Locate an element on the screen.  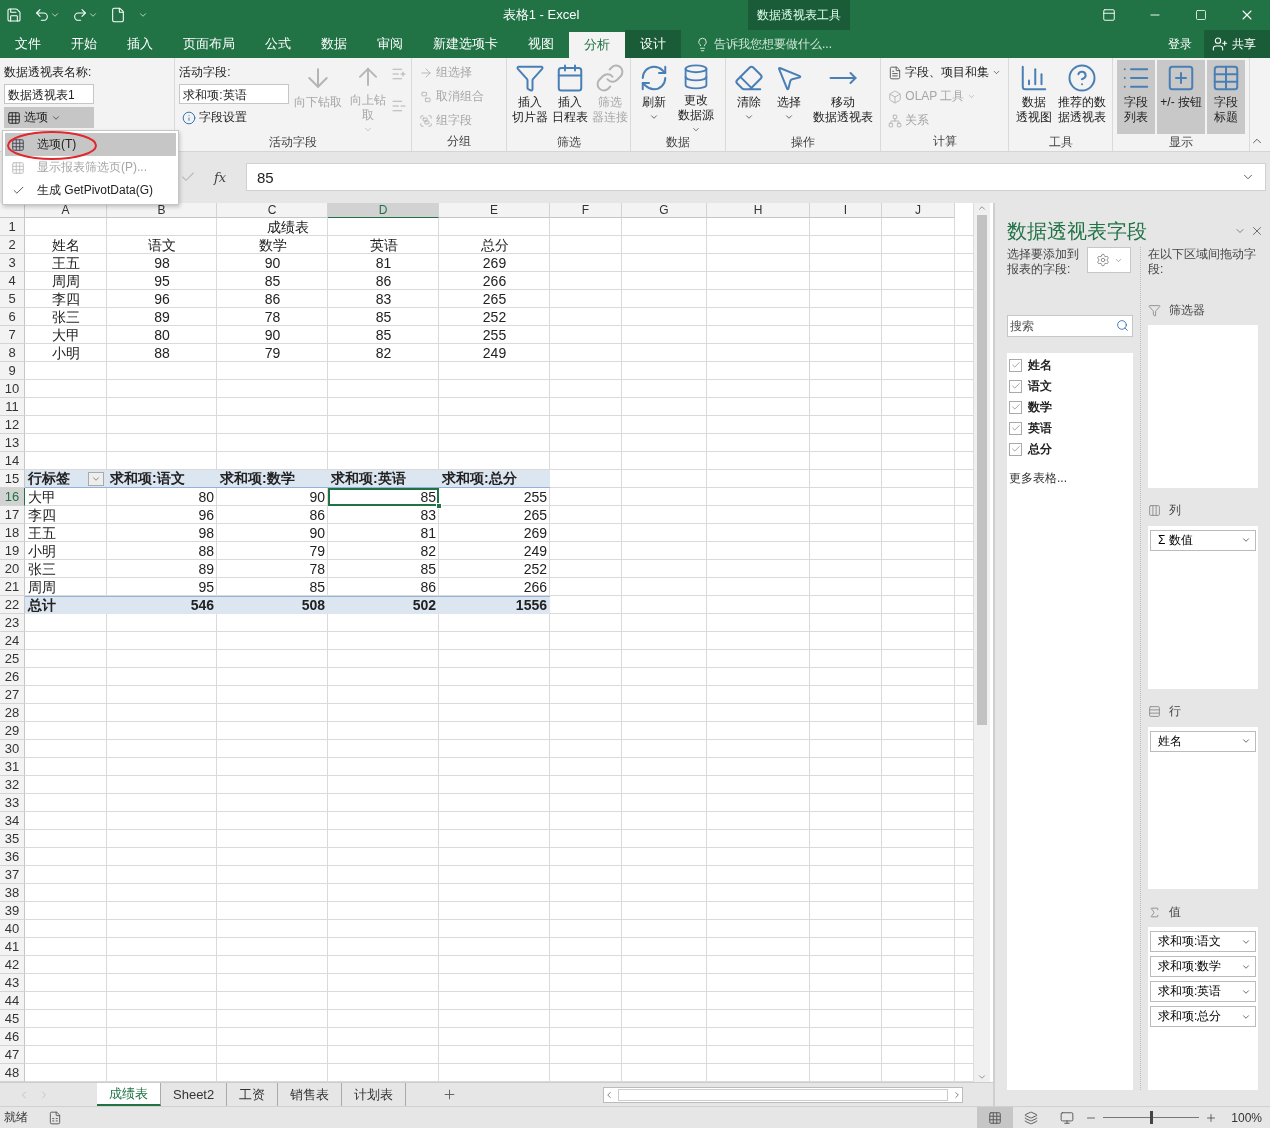
row-header: 13 is located at coordinates (12, 443).